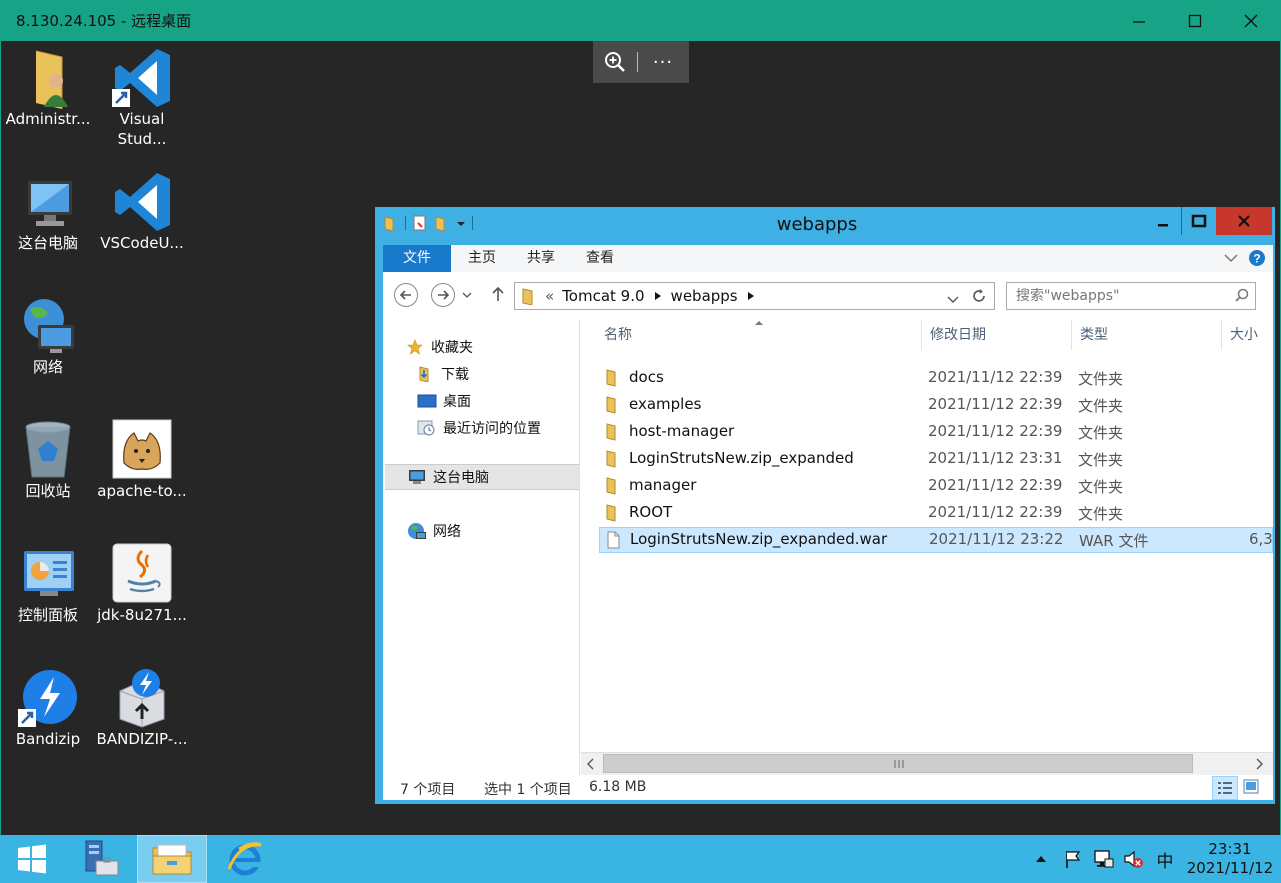 The width and height of the screenshot is (1281, 883). I want to click on details-view-button, so click(1225, 788).